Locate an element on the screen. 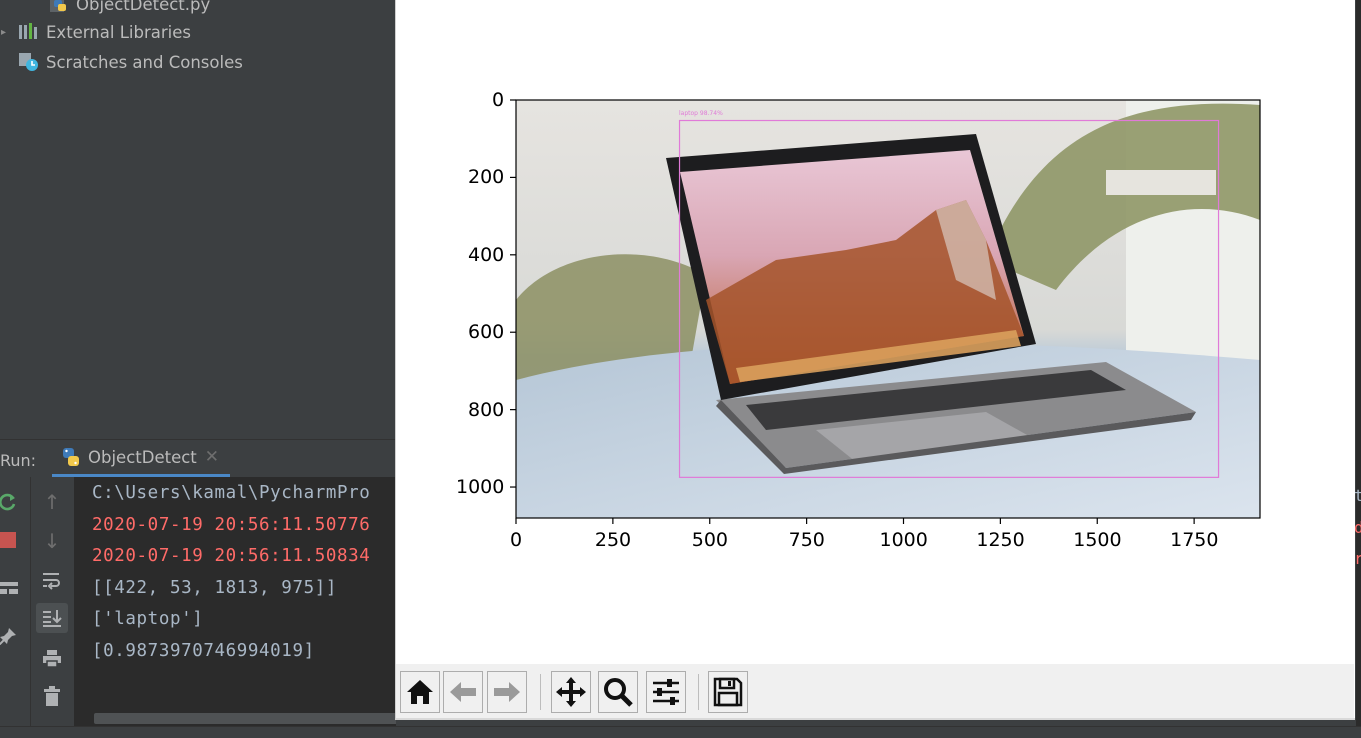 The height and width of the screenshot is (738, 1361). python-file-icon is located at coordinates (59, 7).